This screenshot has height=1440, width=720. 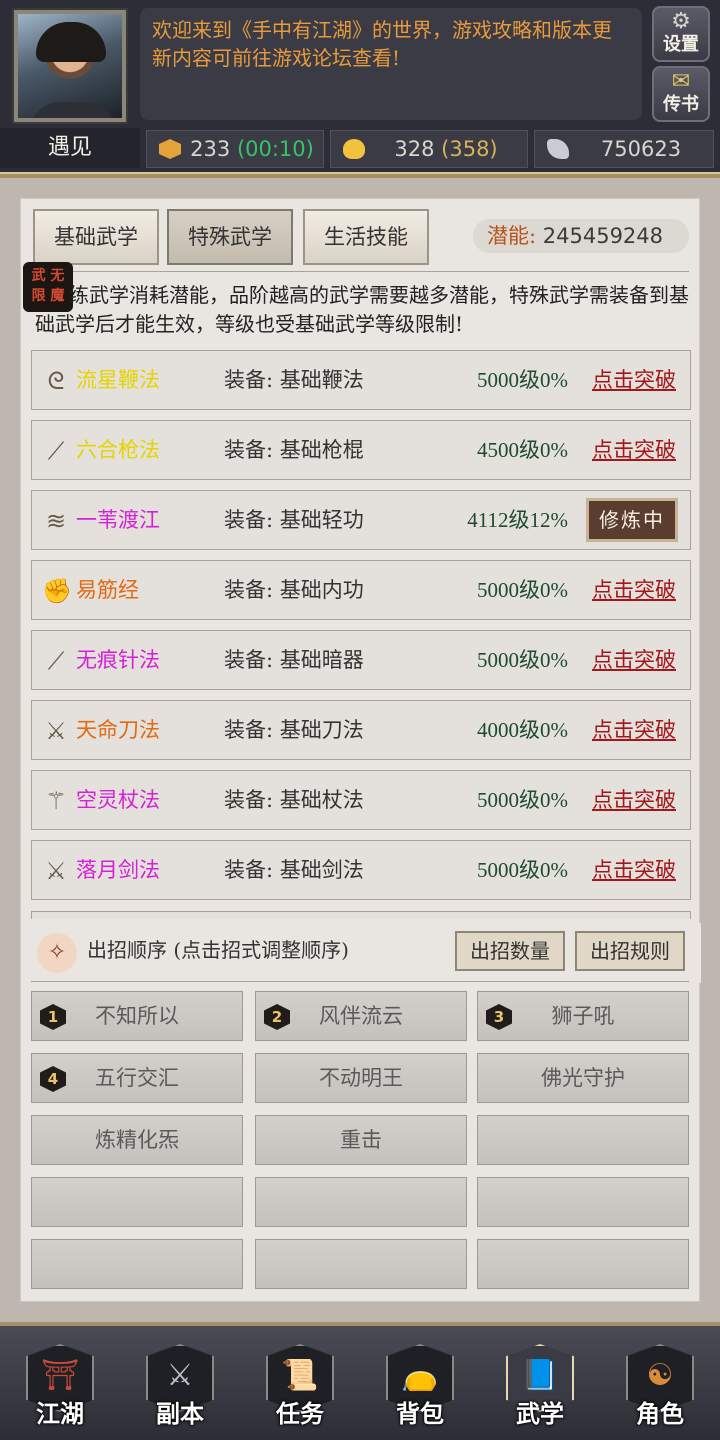 I want to click on bag-icon: 👝, so click(x=420, y=1375).